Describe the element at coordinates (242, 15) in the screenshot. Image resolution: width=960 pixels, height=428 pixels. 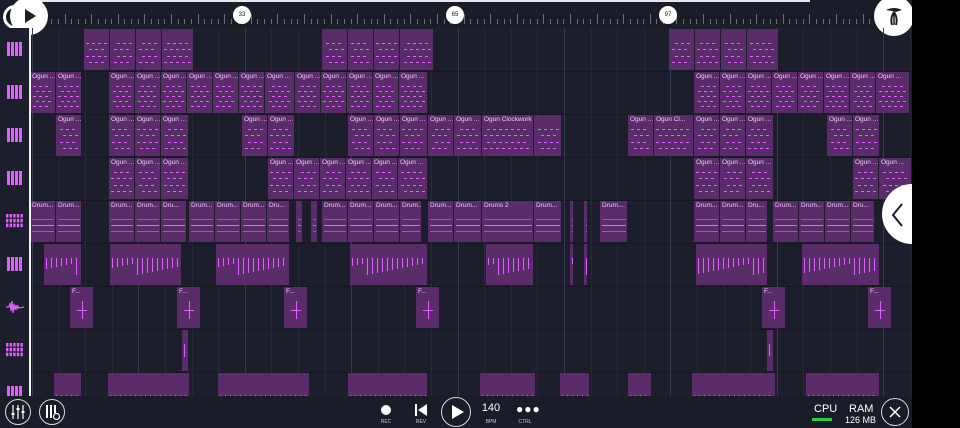
I see `ruler-marker: 33` at that location.